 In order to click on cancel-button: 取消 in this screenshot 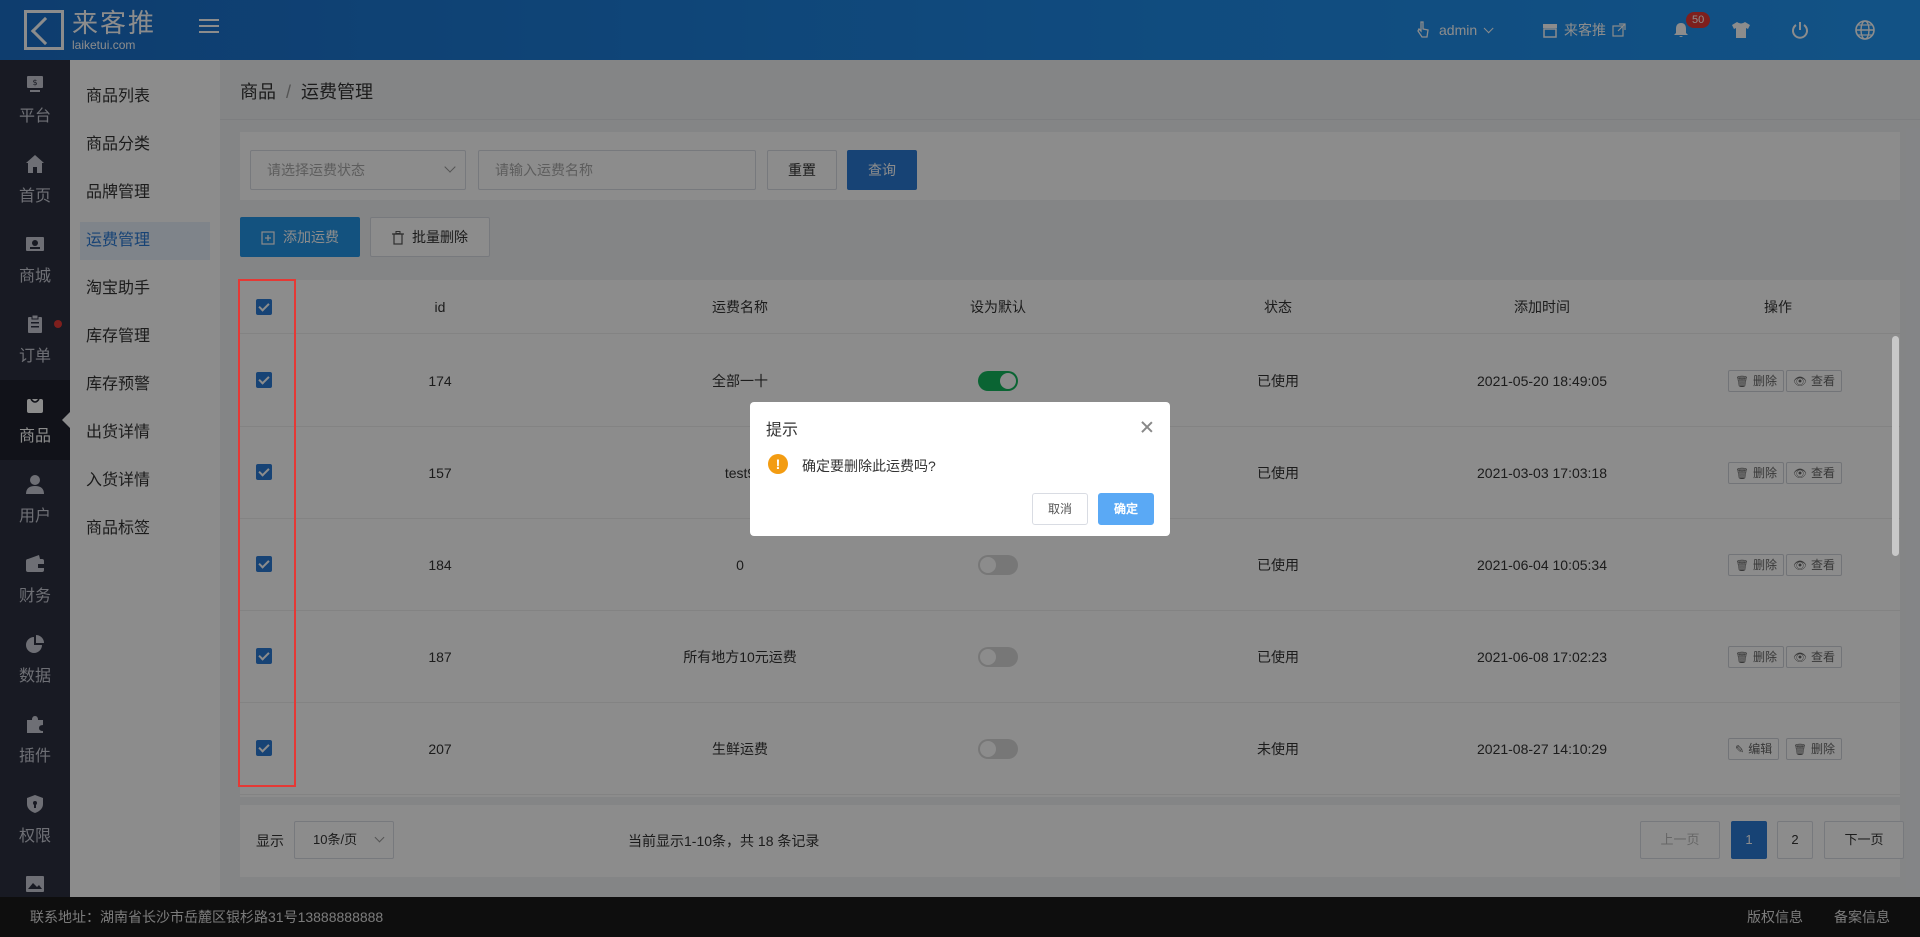, I will do `click(1060, 509)`.